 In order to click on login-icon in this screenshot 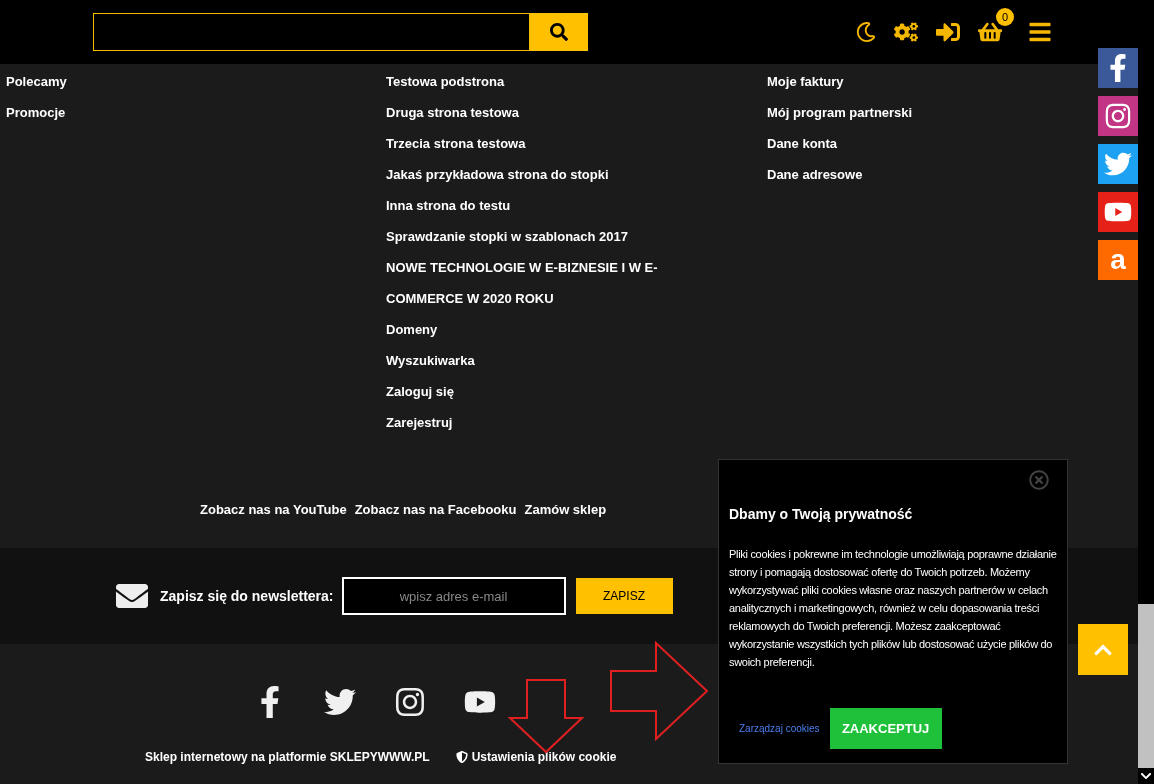, I will do `click(948, 32)`.